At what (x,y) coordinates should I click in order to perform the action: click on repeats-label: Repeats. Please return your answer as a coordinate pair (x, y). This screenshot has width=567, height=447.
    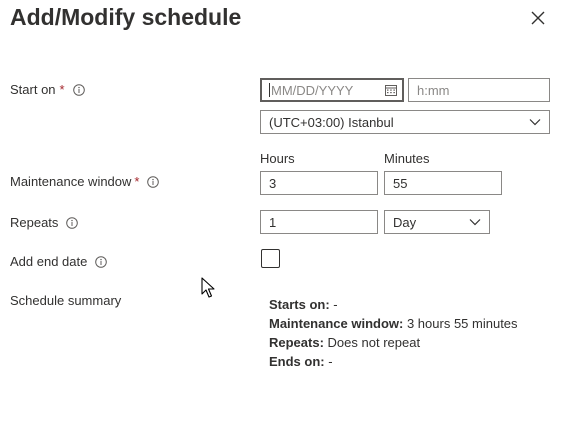
    Looking at the image, I should click on (44, 222).